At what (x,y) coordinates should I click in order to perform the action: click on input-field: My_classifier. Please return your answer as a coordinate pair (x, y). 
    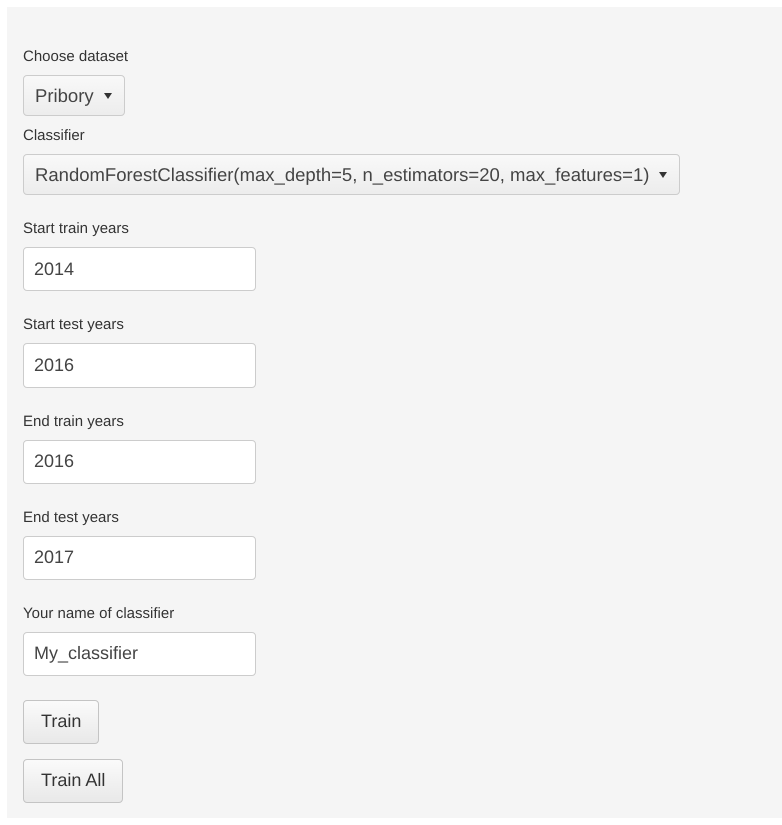
    Looking at the image, I should click on (139, 654).